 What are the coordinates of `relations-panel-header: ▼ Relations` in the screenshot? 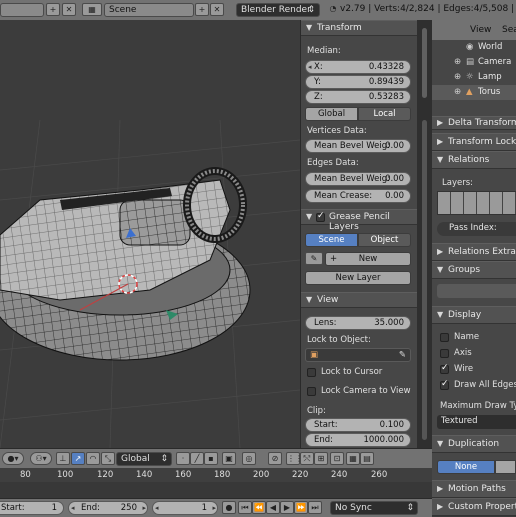 It's located at (474, 160).